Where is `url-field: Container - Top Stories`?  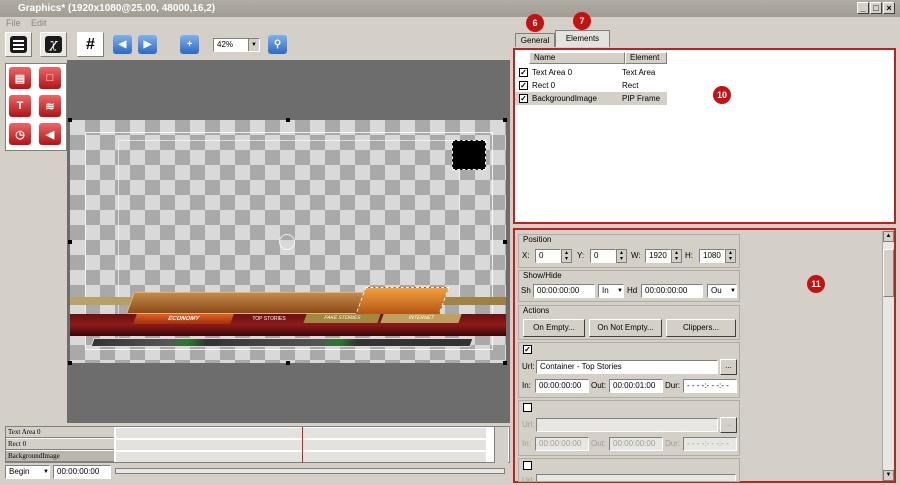
url-field: Container - Top Stories is located at coordinates (627, 367).